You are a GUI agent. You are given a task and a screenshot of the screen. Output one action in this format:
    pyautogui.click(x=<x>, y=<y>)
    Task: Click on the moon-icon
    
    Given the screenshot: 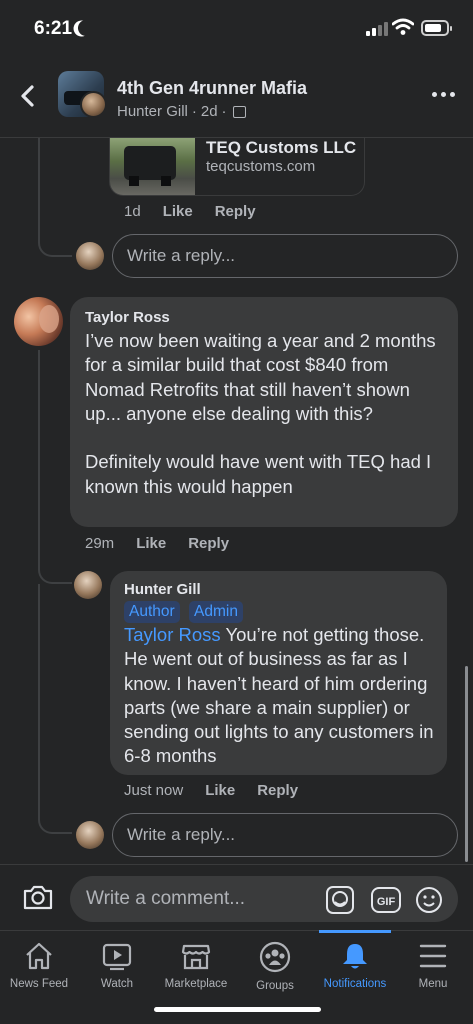 What is the action you would take?
    pyautogui.click(x=86, y=28)
    